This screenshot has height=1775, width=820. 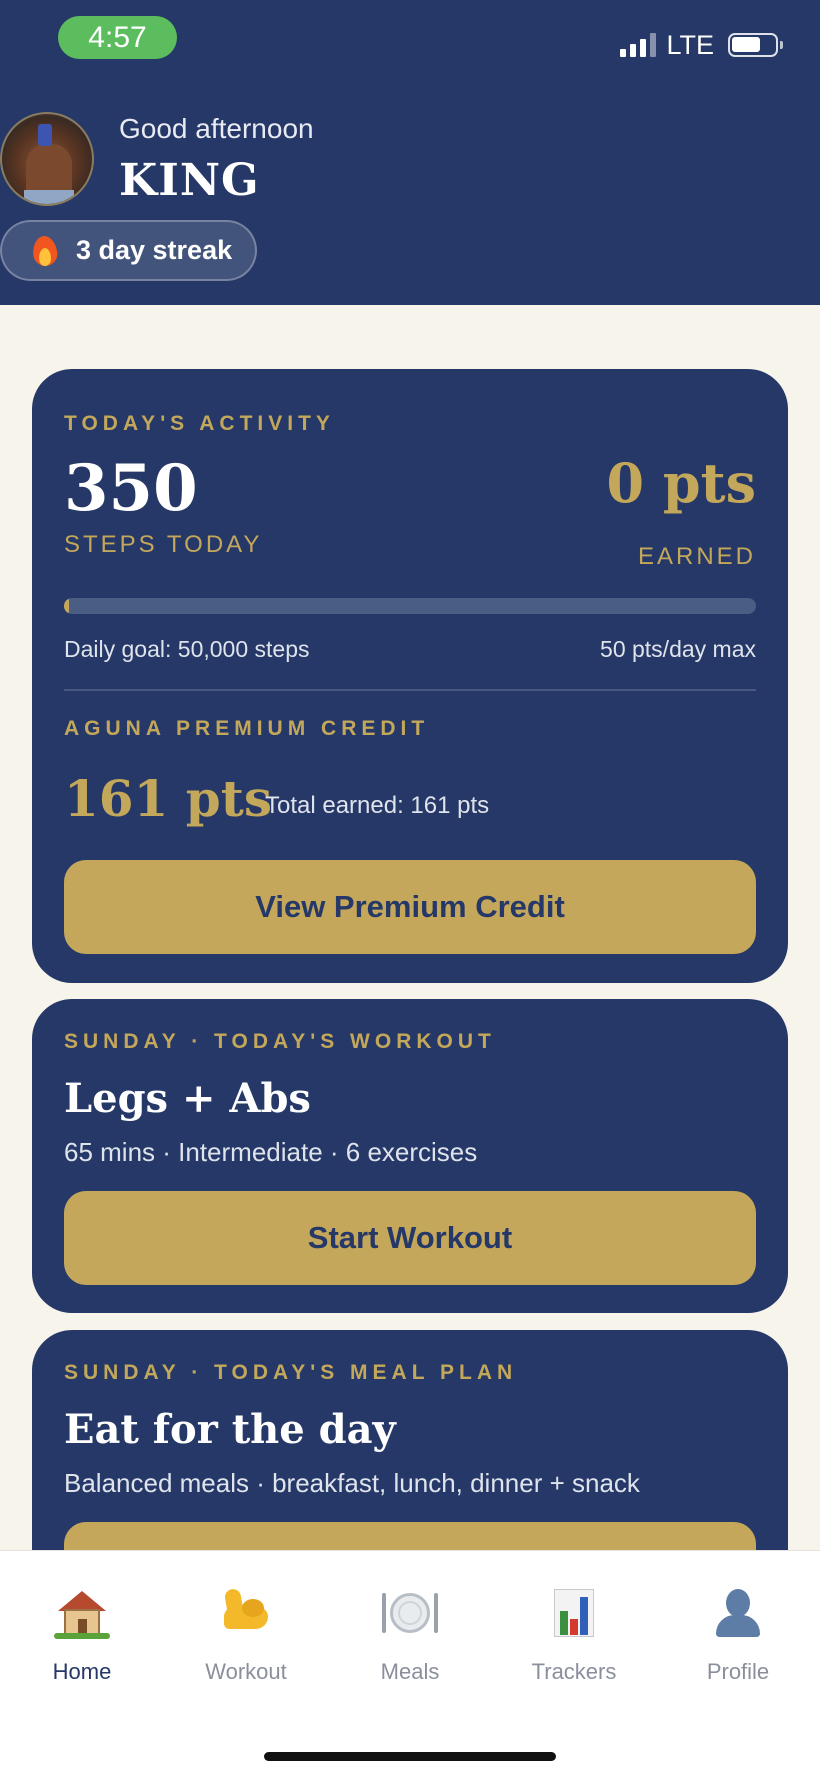 What do you see at coordinates (291, 1372) in the screenshot?
I see `meal-eyebrow: SUNDAY · TODAY'S MEAL PLAN` at bounding box center [291, 1372].